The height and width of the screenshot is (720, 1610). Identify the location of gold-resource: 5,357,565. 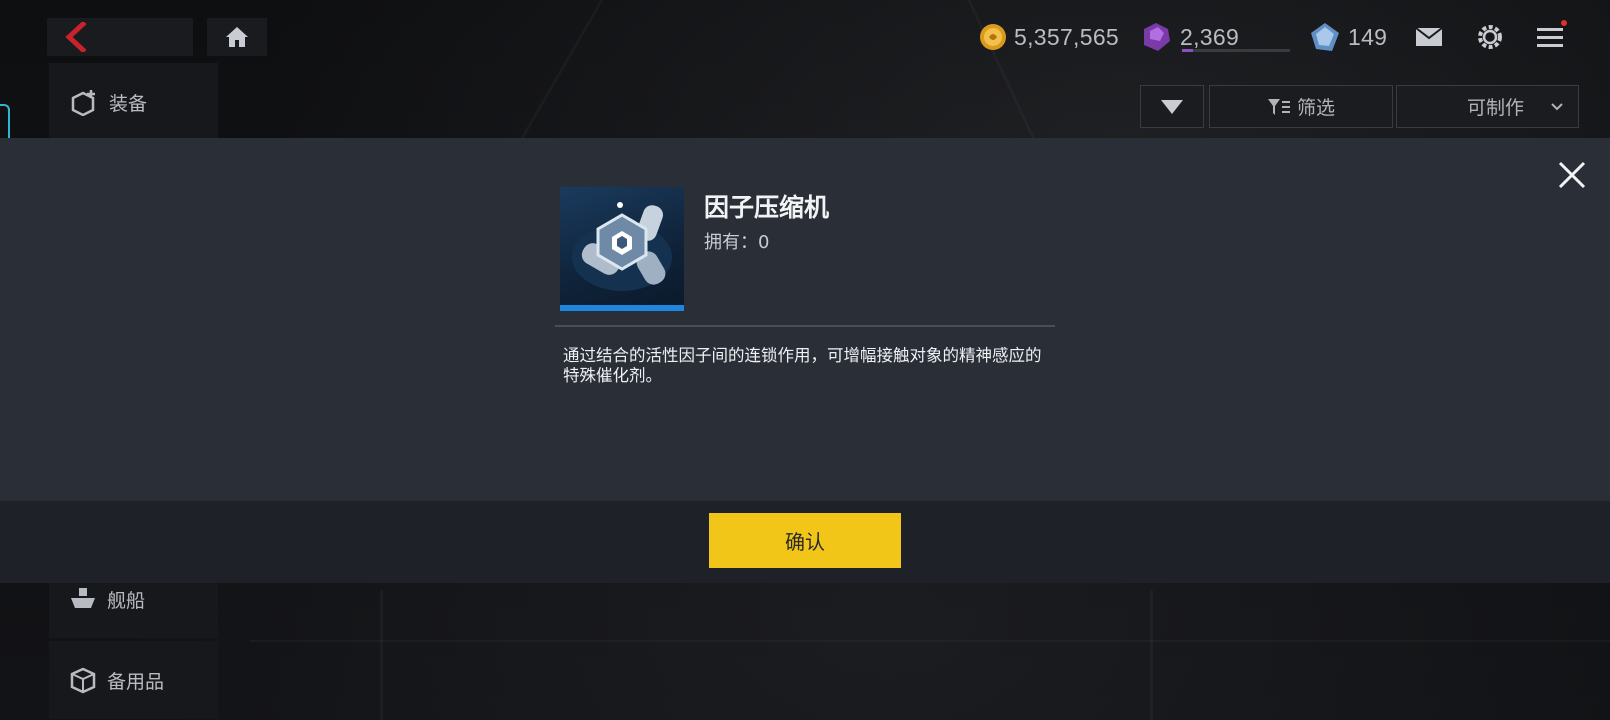
(1048, 37).